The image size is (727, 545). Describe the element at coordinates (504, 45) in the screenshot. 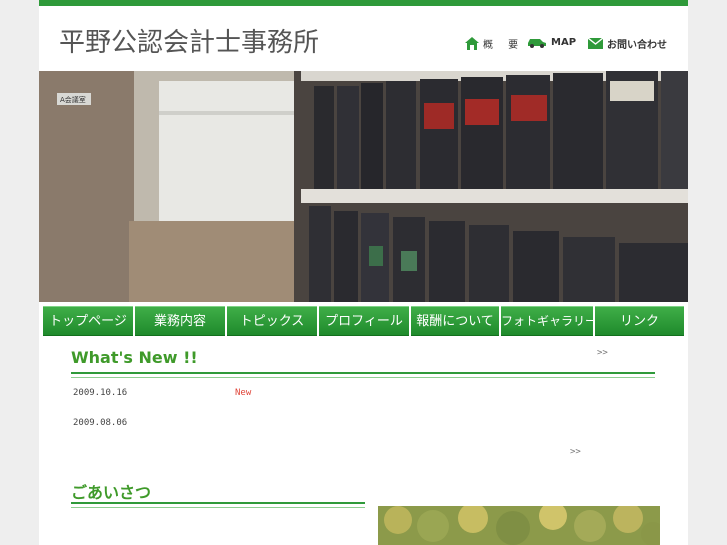

I see `util-link-about-label: 概 要` at that location.